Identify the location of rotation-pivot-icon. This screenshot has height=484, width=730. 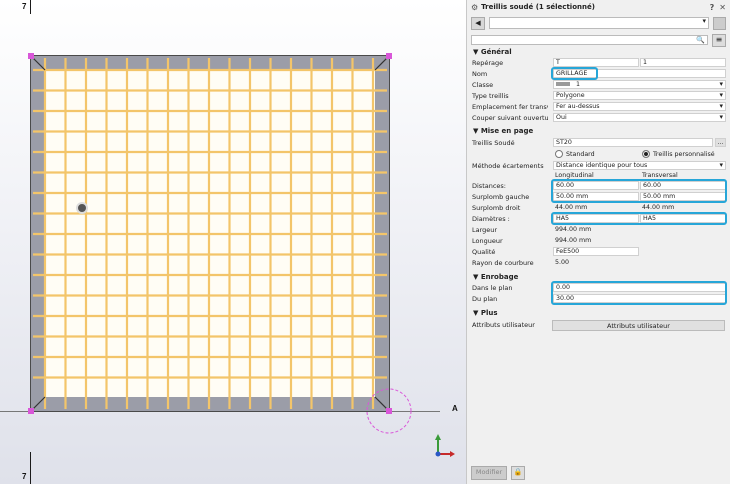
(82, 208).